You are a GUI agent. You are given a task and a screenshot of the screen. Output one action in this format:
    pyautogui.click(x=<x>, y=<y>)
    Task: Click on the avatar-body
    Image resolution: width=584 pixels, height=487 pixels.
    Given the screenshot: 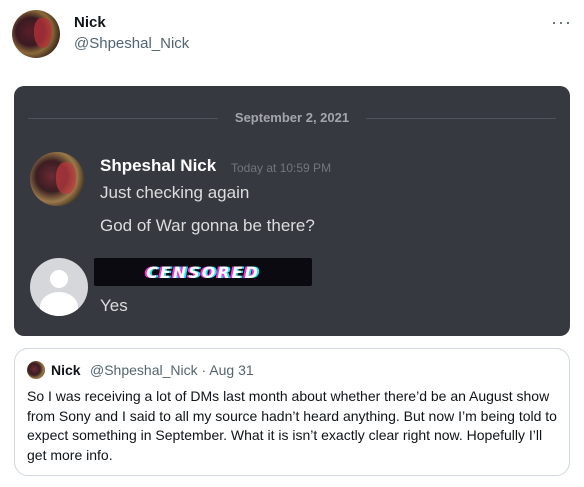 What is the action you would take?
    pyautogui.click(x=59, y=304)
    